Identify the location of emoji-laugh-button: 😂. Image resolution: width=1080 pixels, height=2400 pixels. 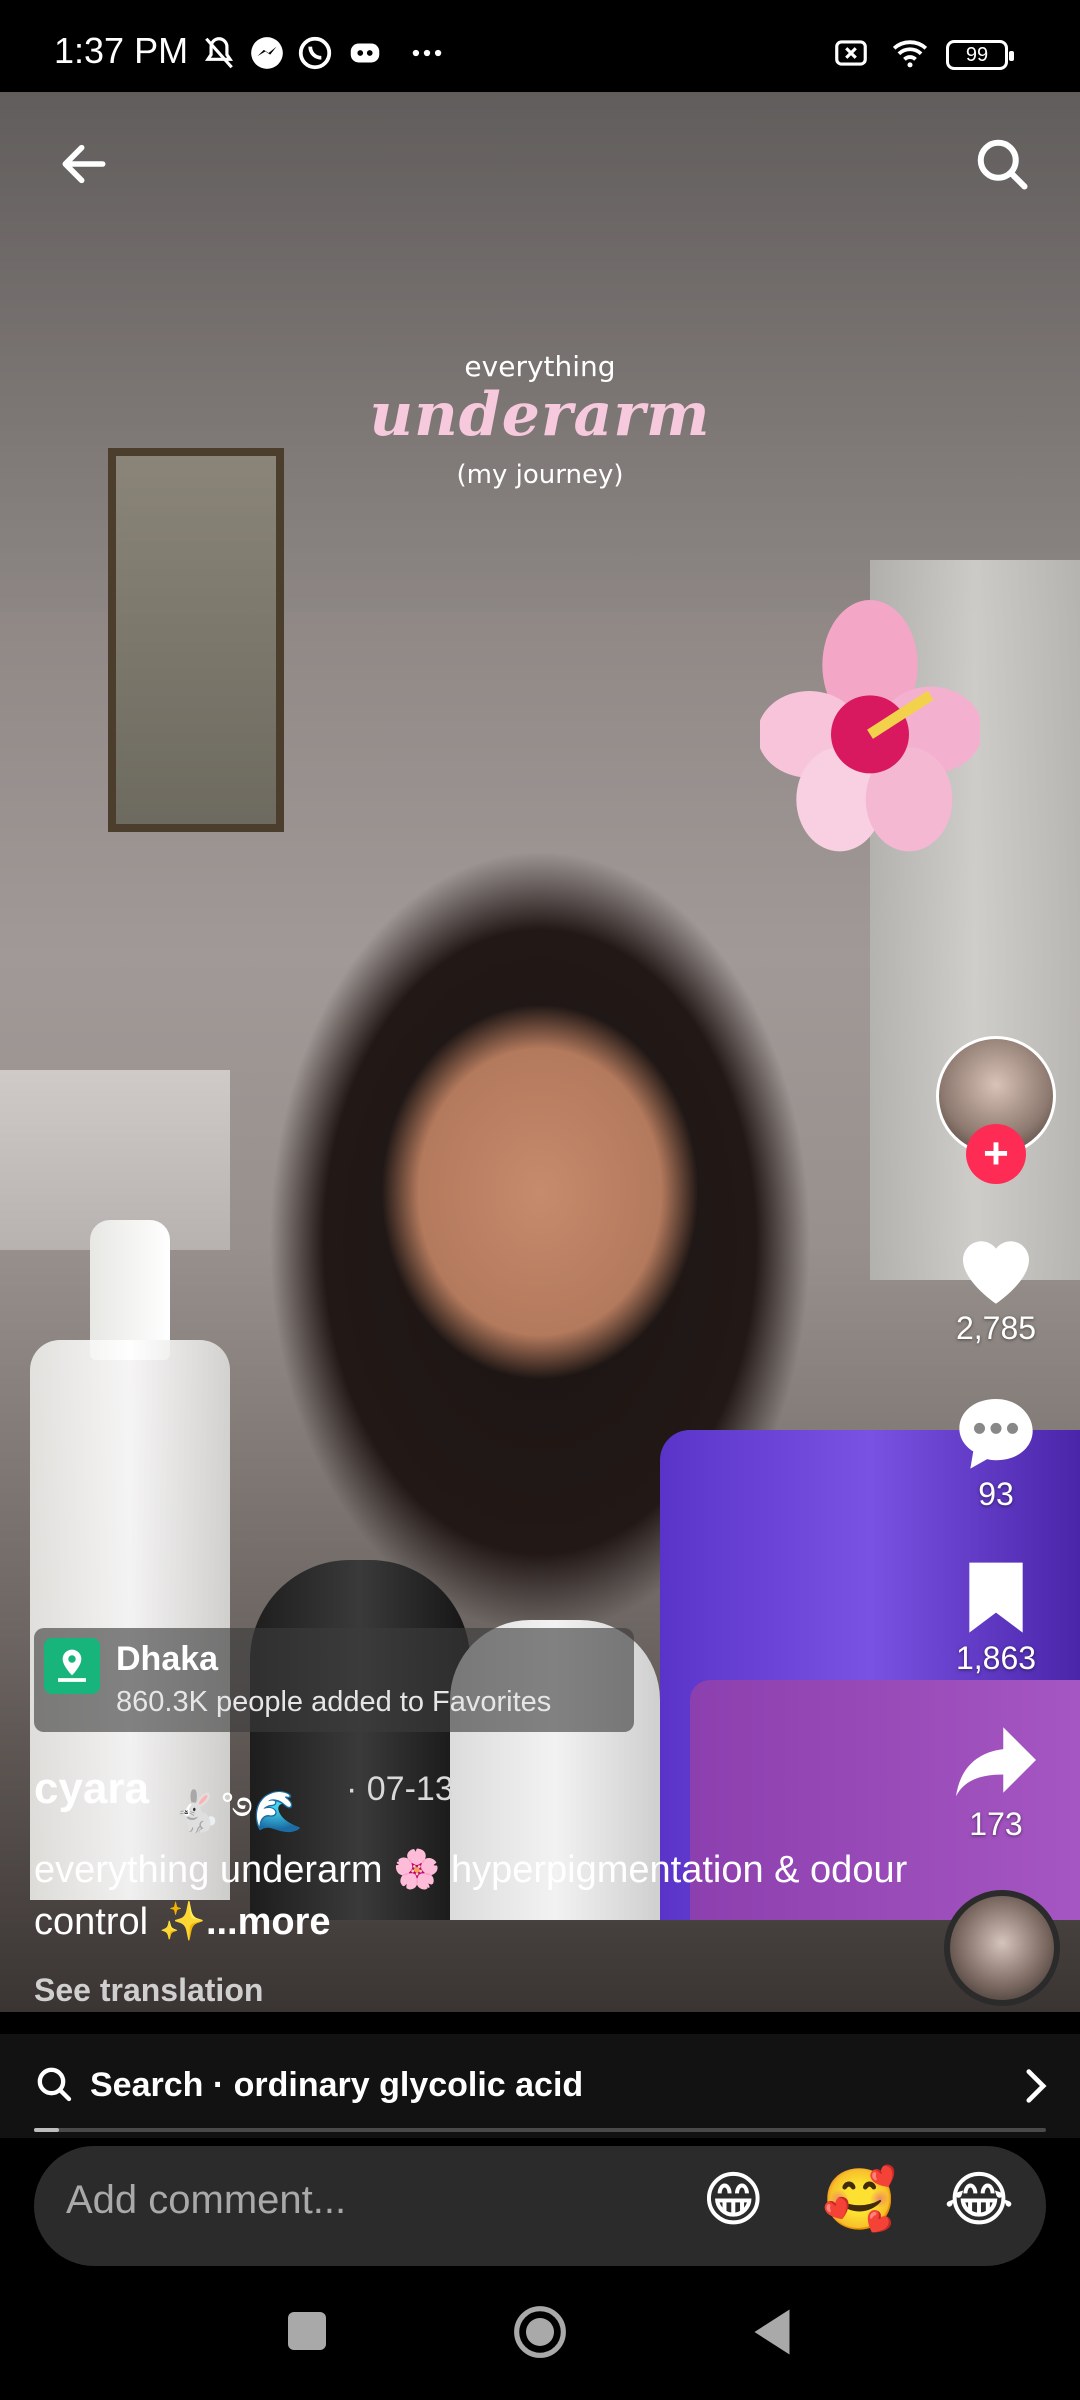
(979, 2200).